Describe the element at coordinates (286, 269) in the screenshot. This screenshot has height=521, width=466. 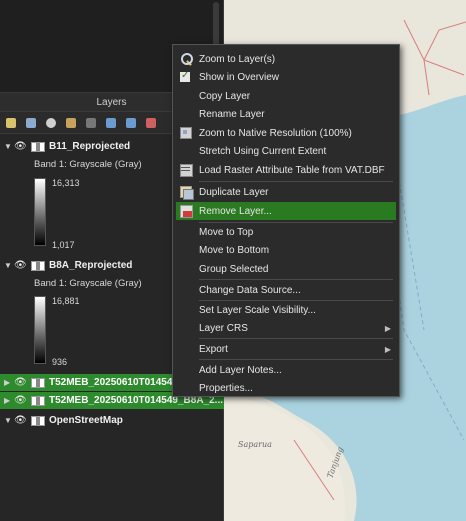
I see `menu-item-group-selected: Group Selected` at that location.